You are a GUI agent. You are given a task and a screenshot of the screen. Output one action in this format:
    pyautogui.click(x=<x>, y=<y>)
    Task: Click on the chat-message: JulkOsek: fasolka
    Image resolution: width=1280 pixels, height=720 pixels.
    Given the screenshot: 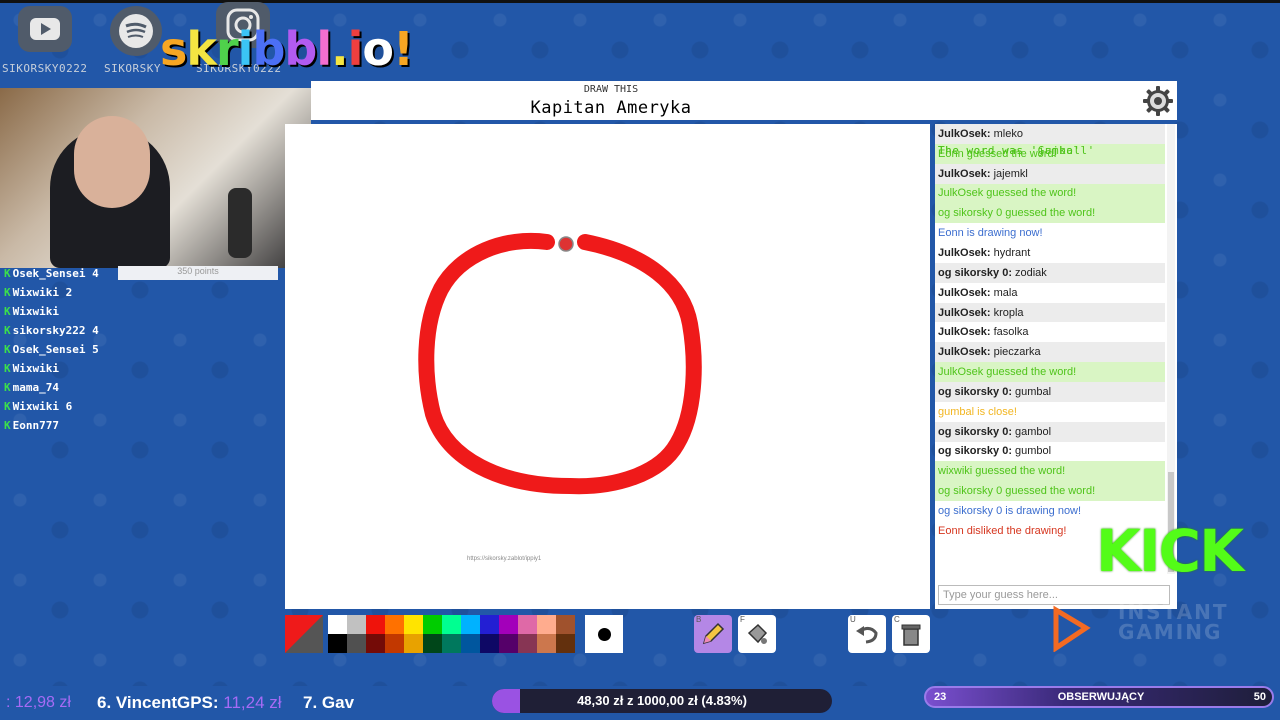 What is the action you would take?
    pyautogui.click(x=1050, y=332)
    